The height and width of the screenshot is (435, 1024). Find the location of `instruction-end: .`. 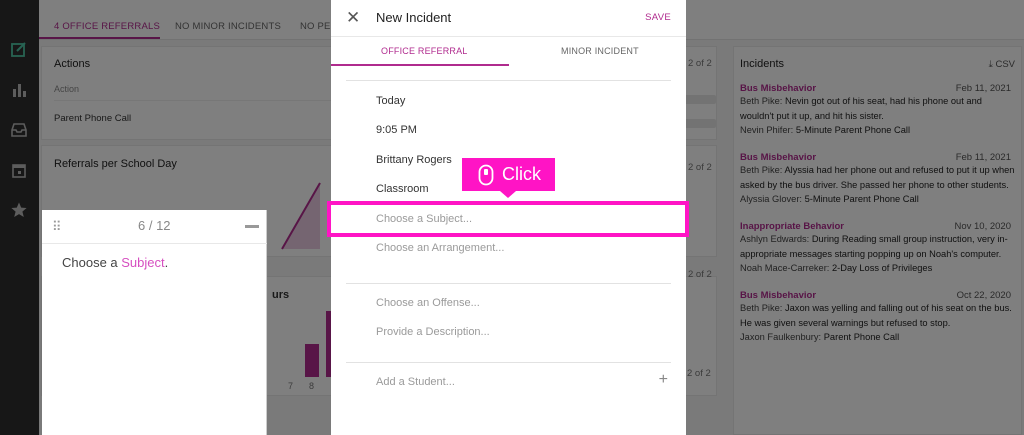

instruction-end: . is located at coordinates (166, 262).